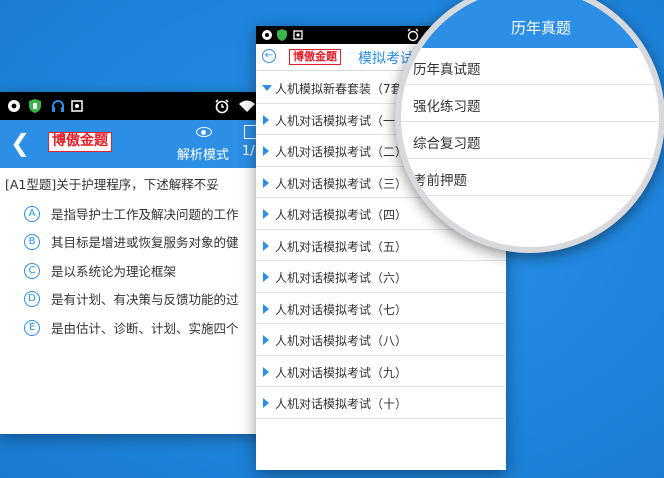  I want to click on option-d: D 是有计划、有决策与反馈功能的过, so click(131, 298).